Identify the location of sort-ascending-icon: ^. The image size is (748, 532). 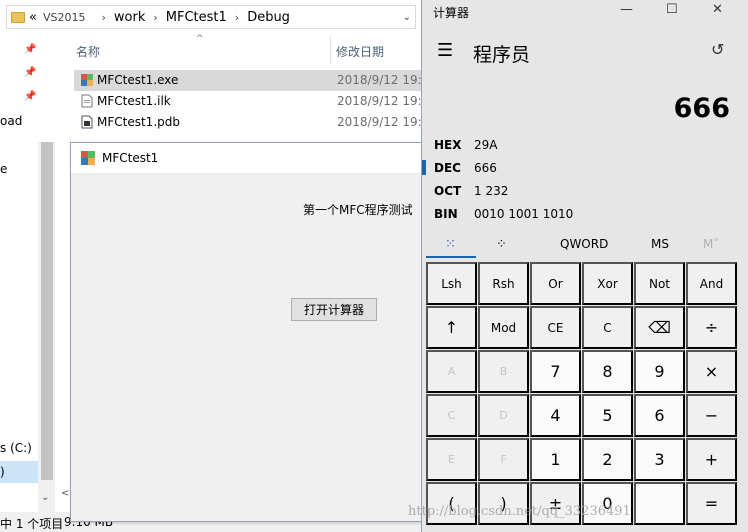
(200, 39).